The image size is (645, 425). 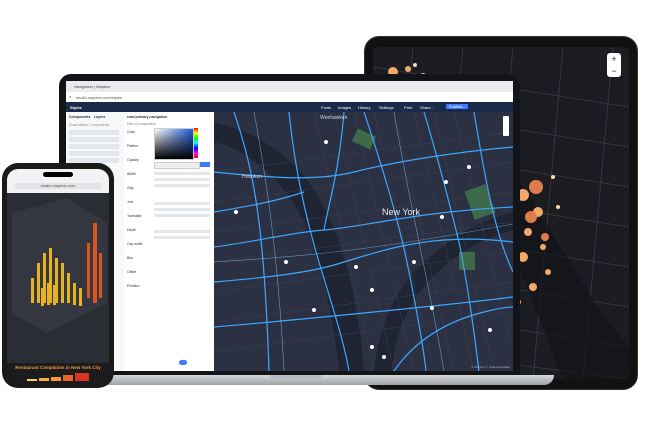 I want to click on phone-notch, so click(x=58, y=174).